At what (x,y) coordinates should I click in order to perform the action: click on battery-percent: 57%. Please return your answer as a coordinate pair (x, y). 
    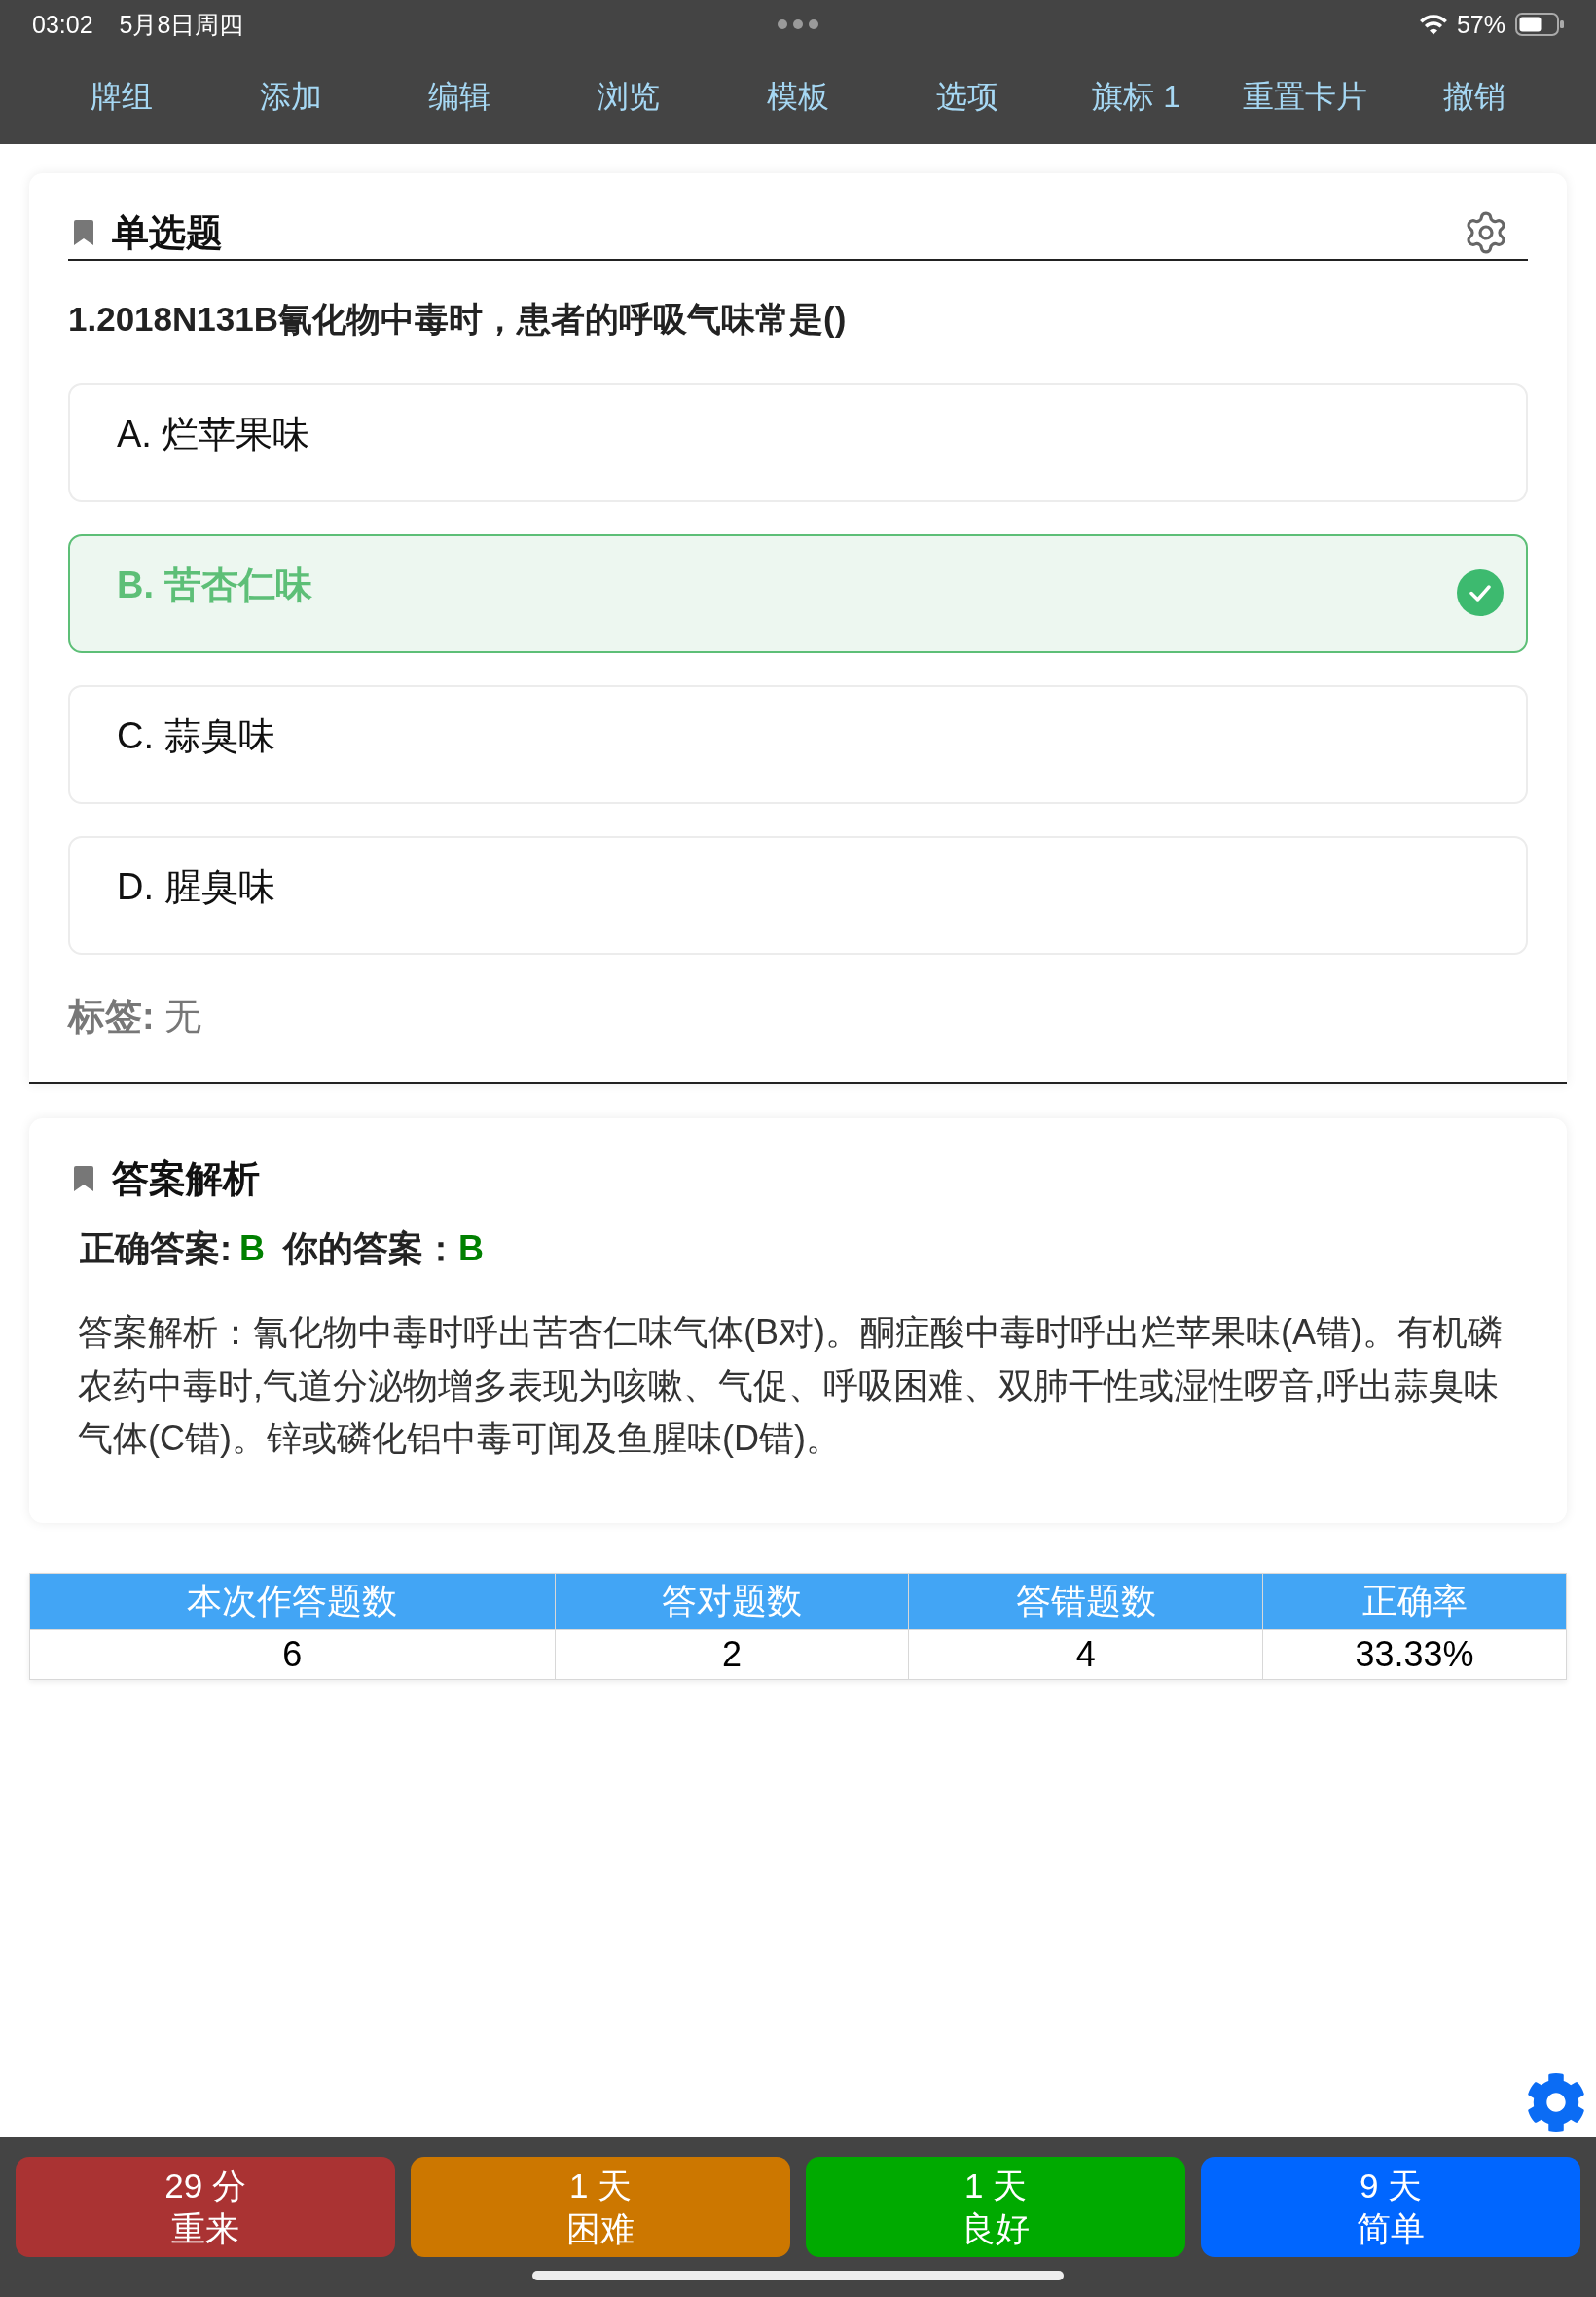
    Looking at the image, I should click on (1481, 25).